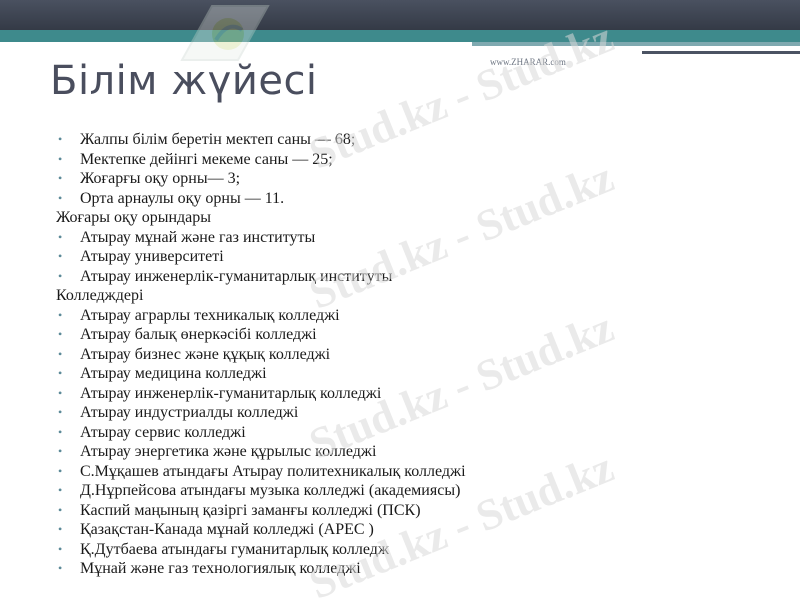  Describe the element at coordinates (220, 568) in the screenshot. I see `item-text: Мұнай және газ технологиялық колледжі` at that location.